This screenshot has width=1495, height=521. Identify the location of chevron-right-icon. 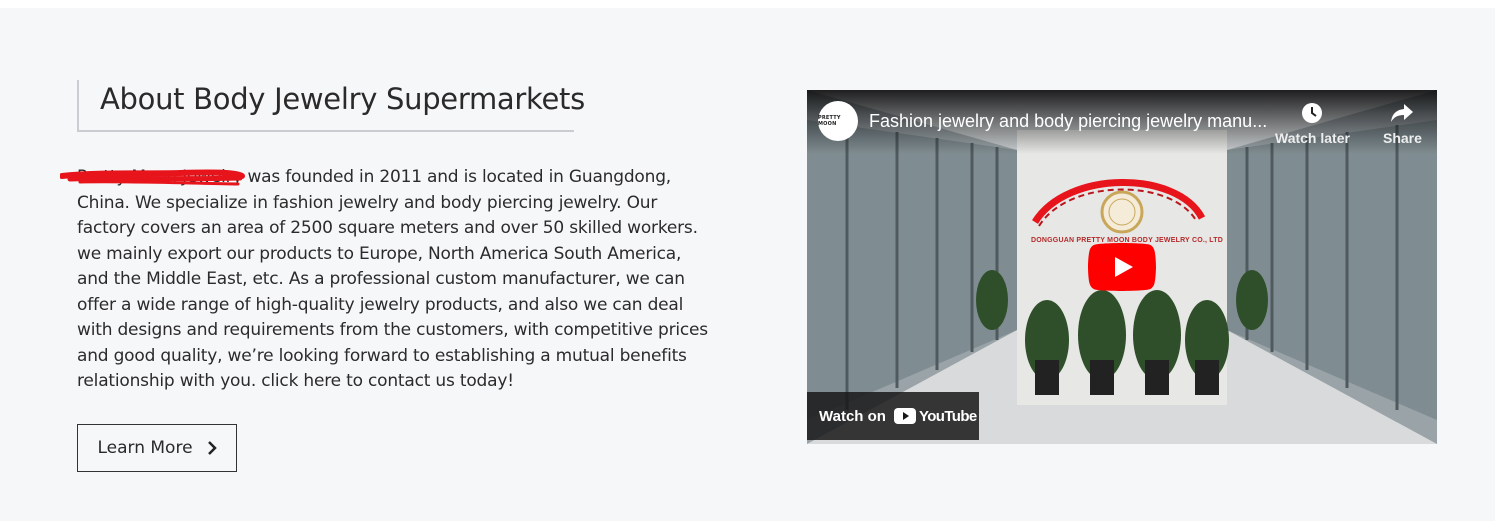
(212, 448).